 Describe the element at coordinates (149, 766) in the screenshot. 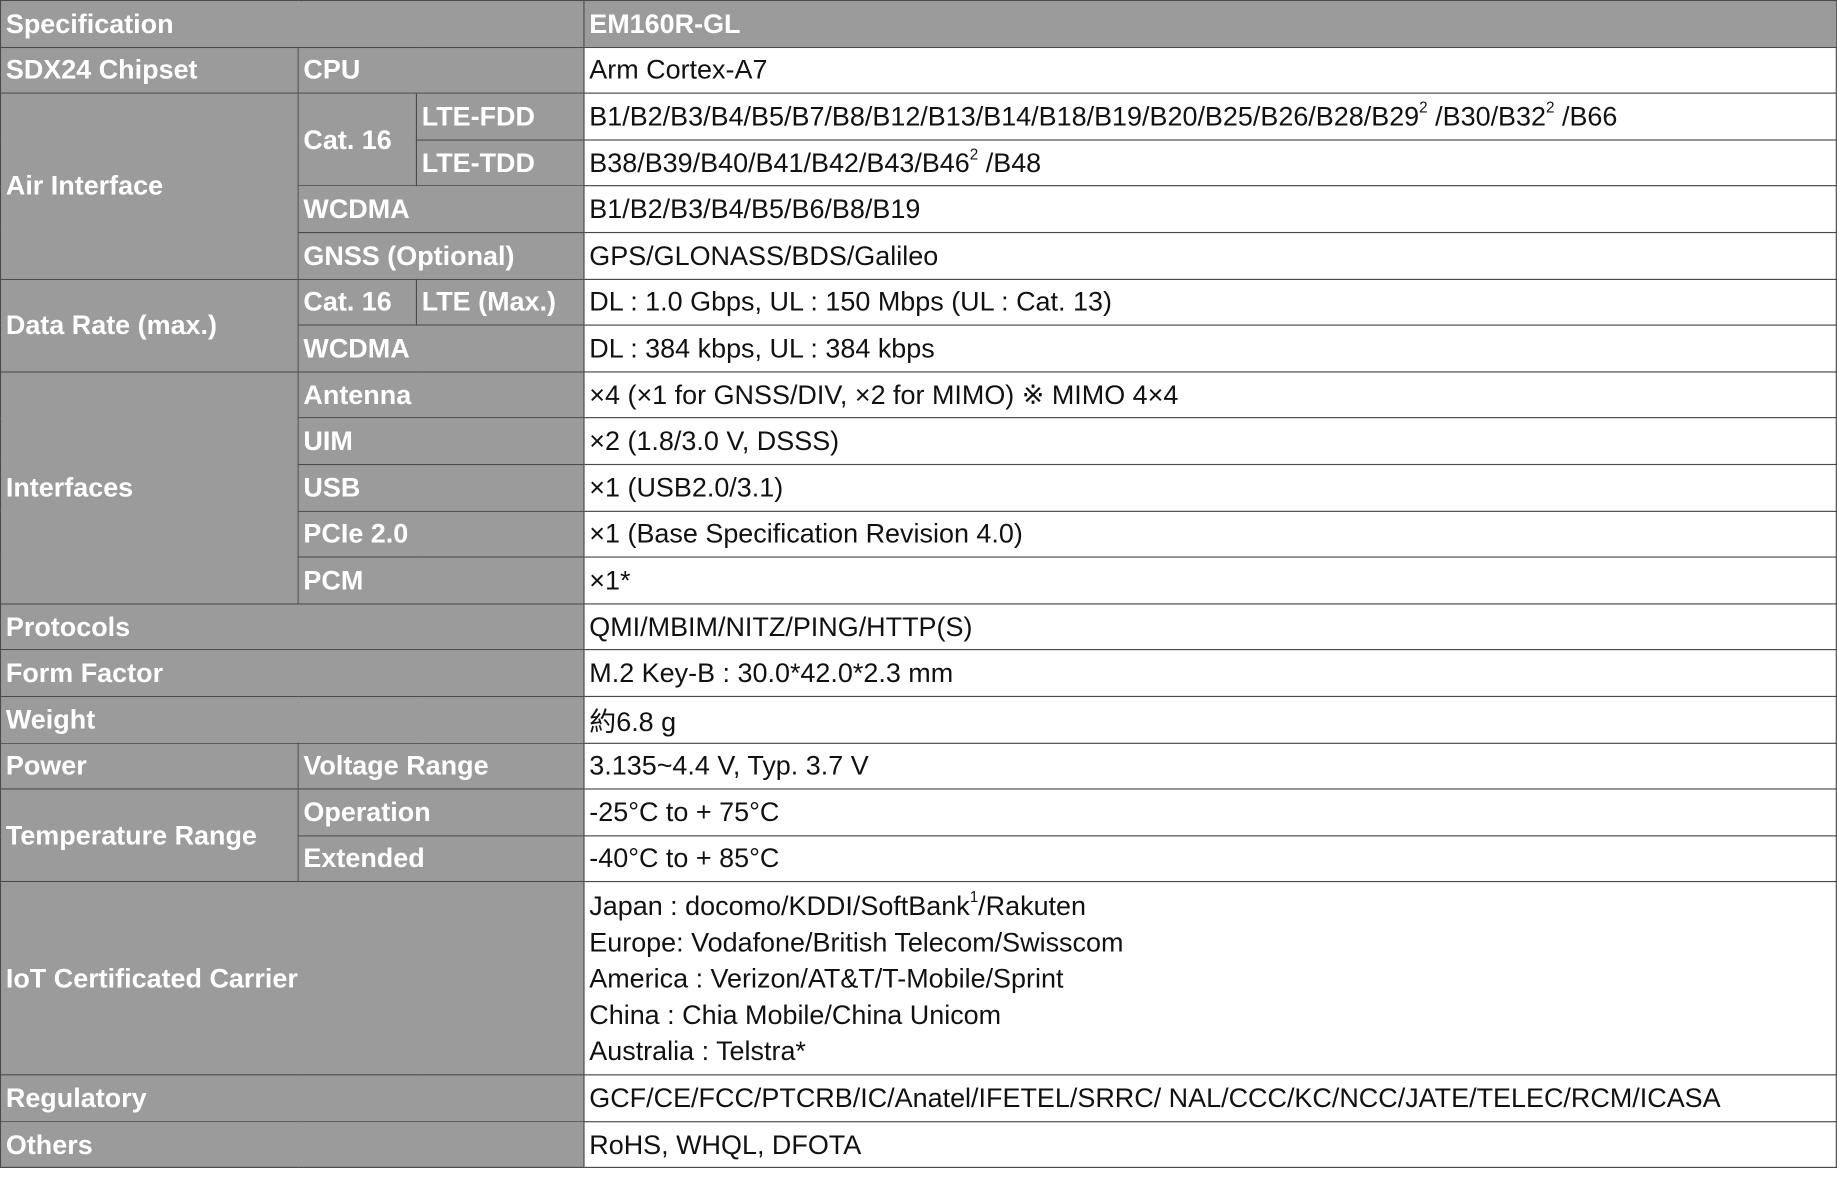

I see `power-label: Power` at that location.